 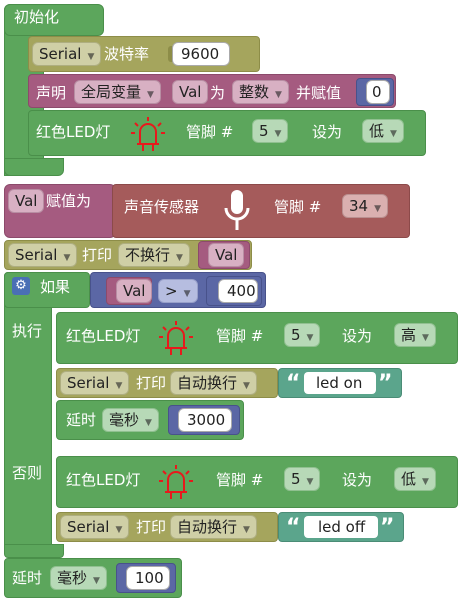 I want to click on gear-icon: ⚙, so click(x=21, y=286).